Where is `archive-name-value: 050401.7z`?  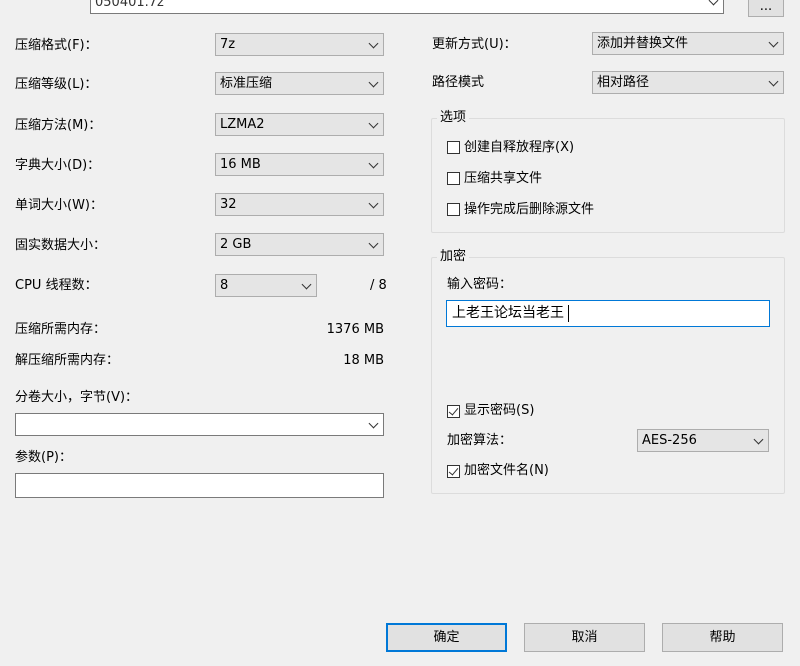
archive-name-value: 050401.7z is located at coordinates (129, 5).